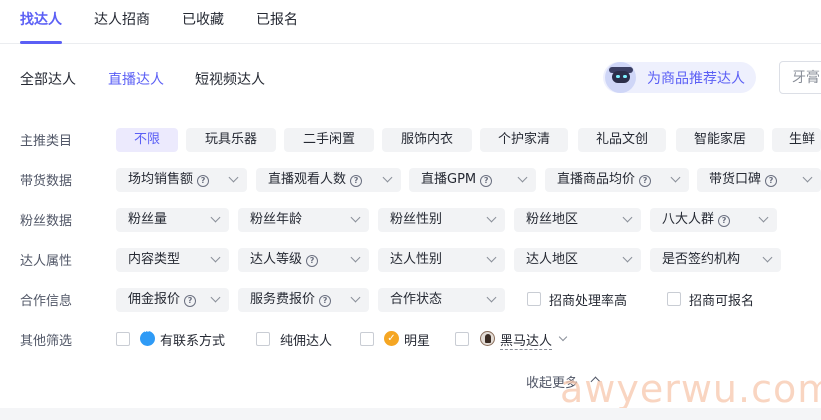 The height and width of the screenshot is (420, 821). I want to click on checkbox-label: 有联系方式, so click(193, 341).